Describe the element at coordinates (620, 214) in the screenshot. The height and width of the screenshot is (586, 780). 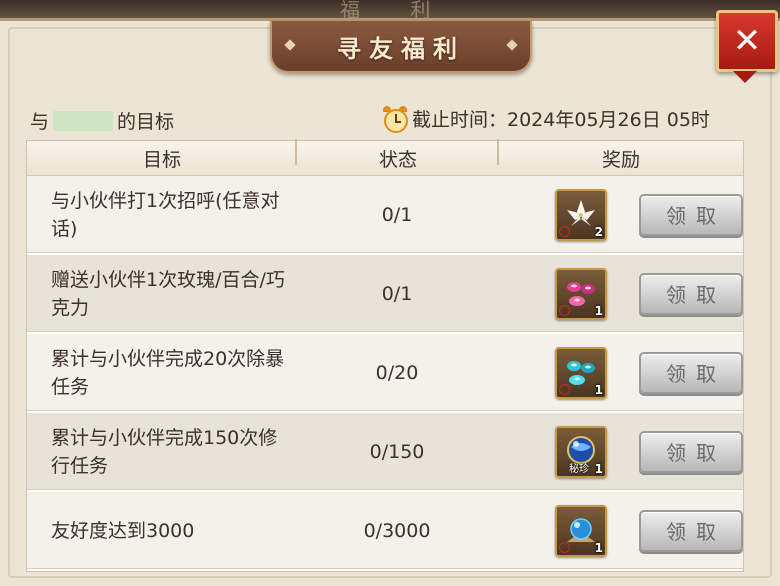
I see `task-reward: 2 领取` at that location.